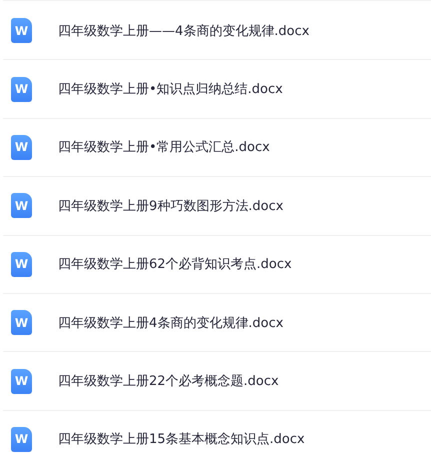 The image size is (431, 466). Describe the element at coordinates (181, 439) in the screenshot. I see `file-name: 四年级数学上册15条基本概念知识点.docx` at that location.